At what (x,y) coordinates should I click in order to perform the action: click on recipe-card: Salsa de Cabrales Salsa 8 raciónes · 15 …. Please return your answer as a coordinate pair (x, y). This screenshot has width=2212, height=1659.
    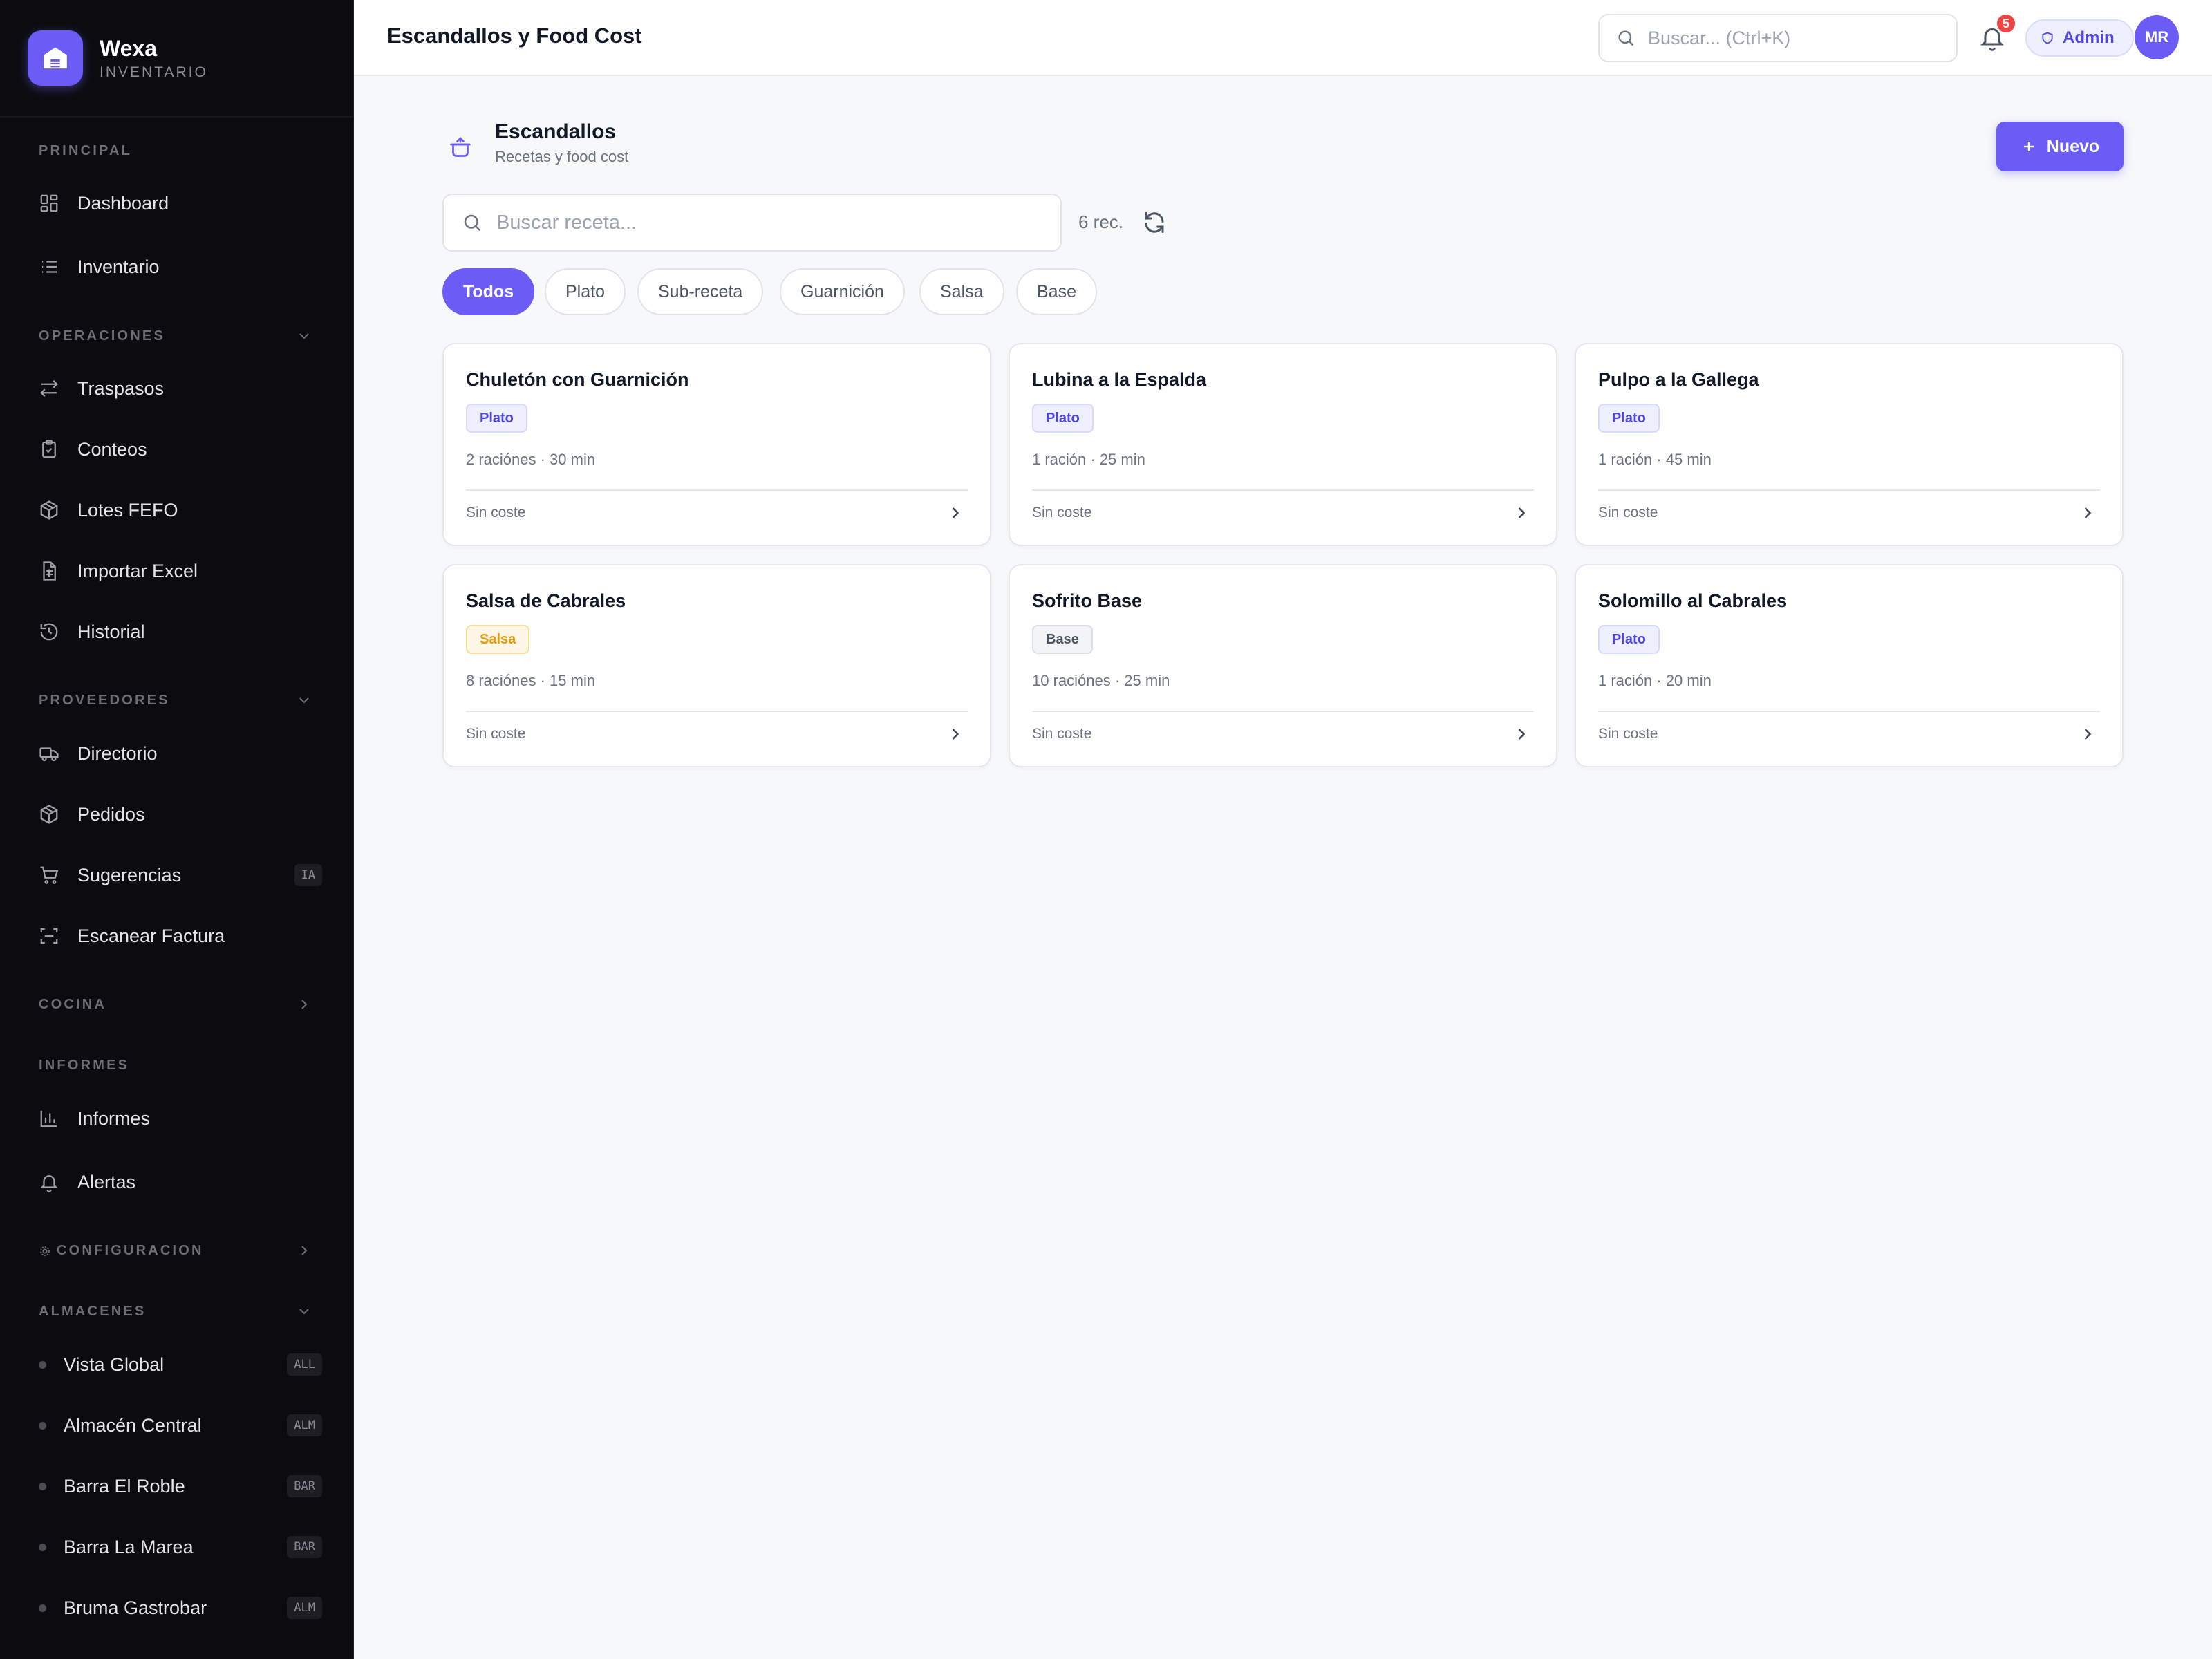
    Looking at the image, I should click on (716, 665).